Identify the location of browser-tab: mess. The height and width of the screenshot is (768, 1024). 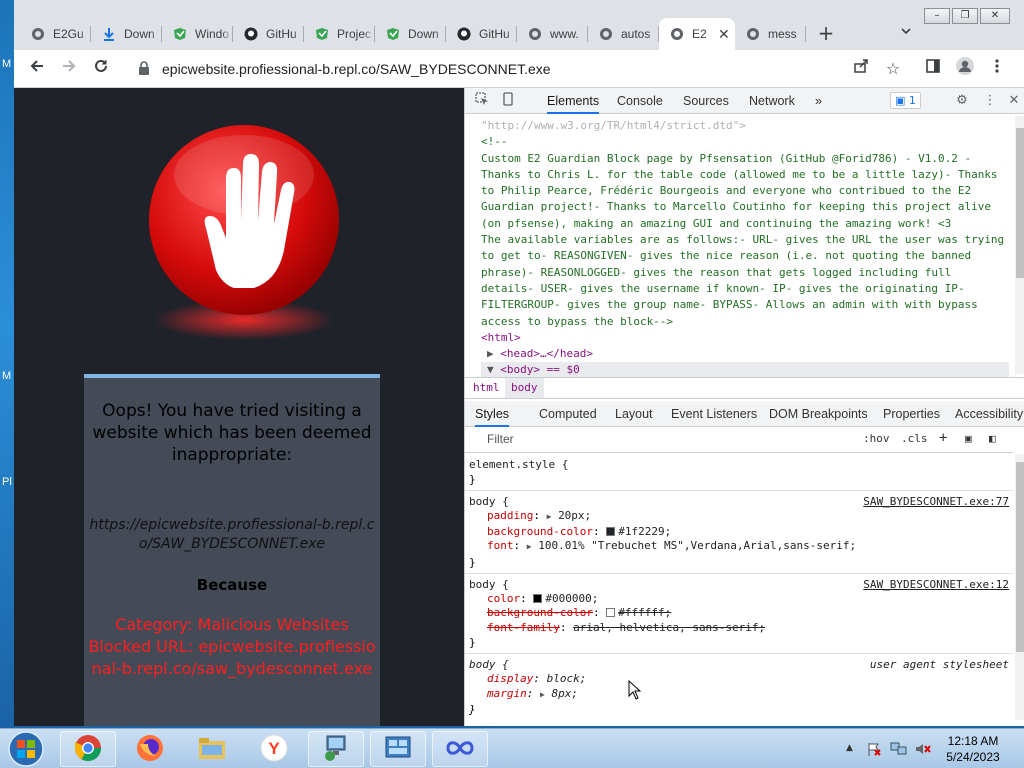
(770, 34).